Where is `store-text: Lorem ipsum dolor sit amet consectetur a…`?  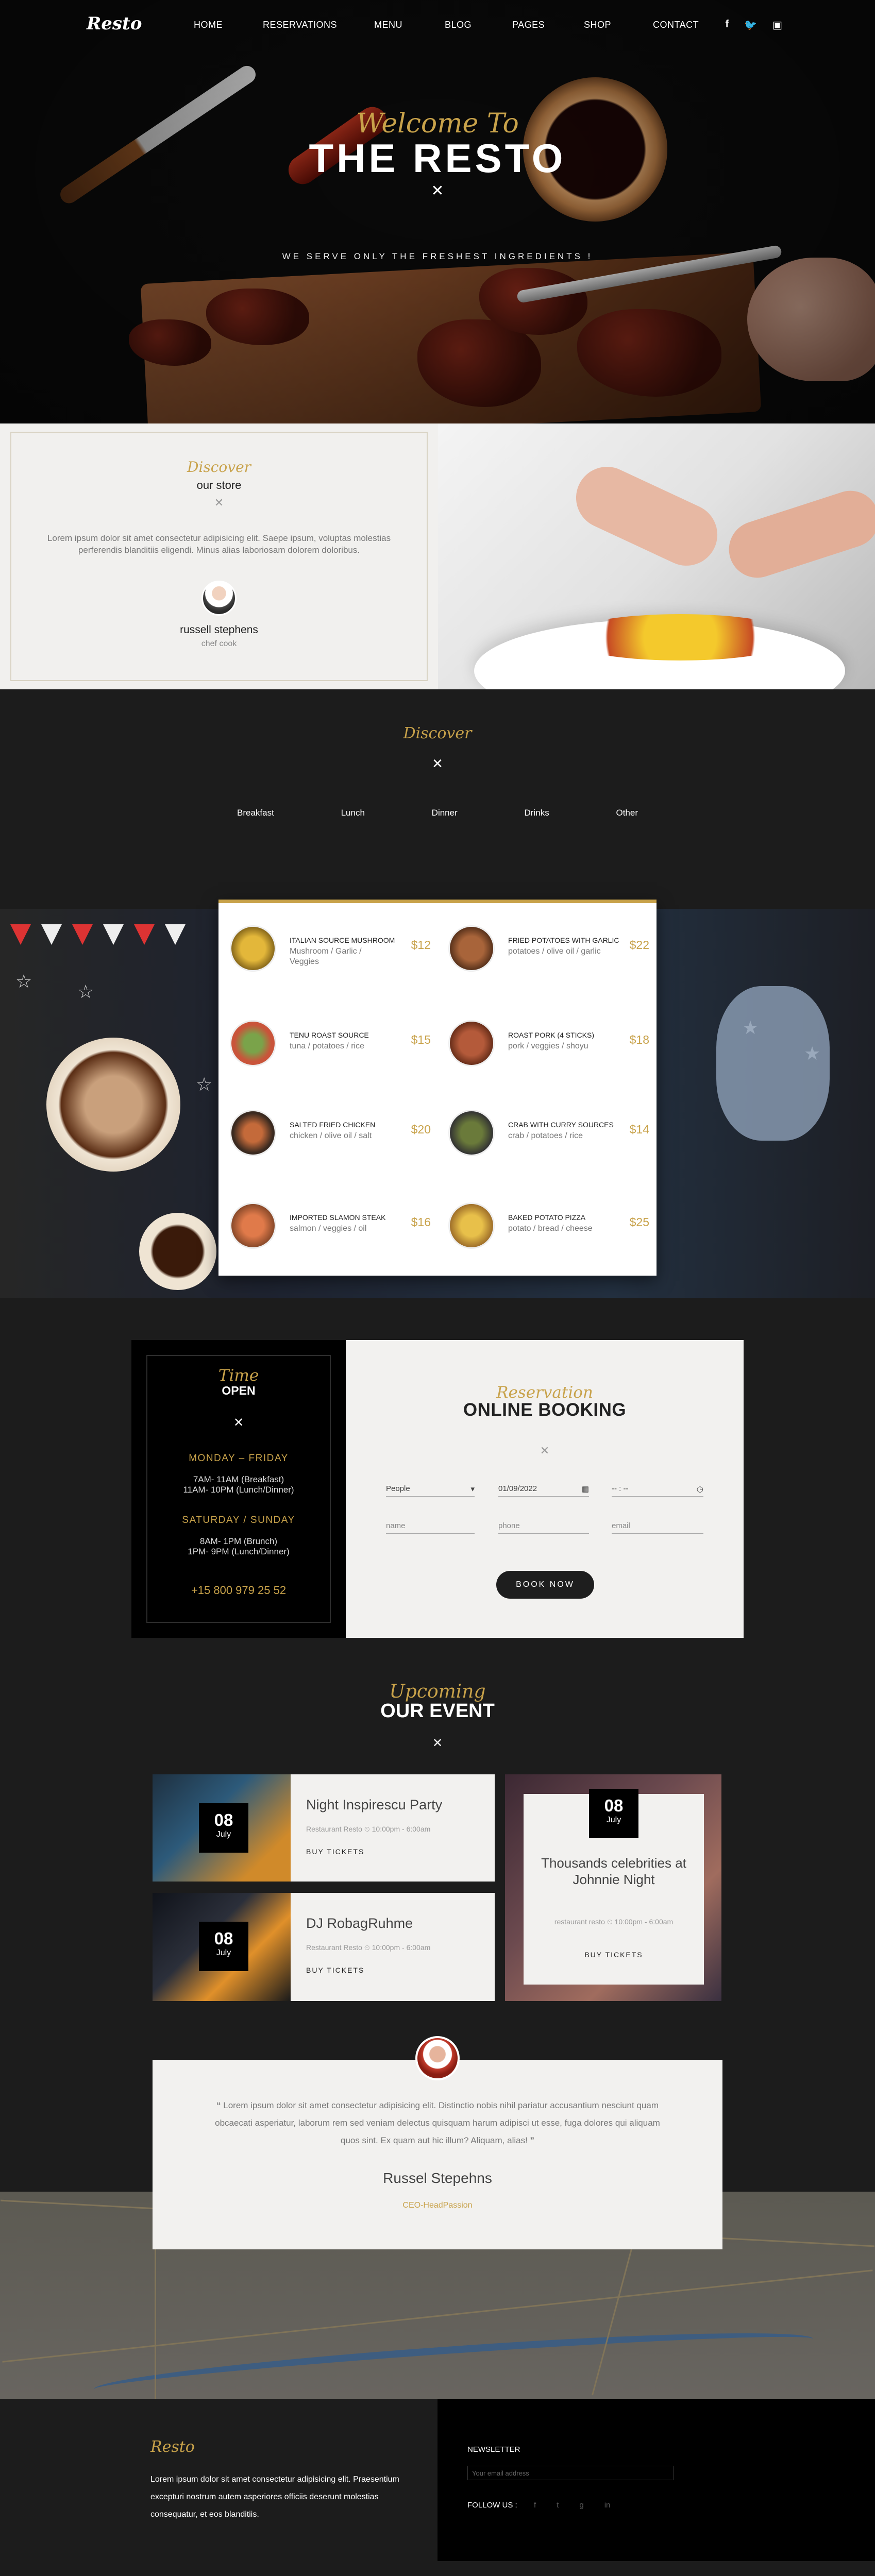
store-text: Lorem ipsum dolor sit amet consectetur a… is located at coordinates (219, 544).